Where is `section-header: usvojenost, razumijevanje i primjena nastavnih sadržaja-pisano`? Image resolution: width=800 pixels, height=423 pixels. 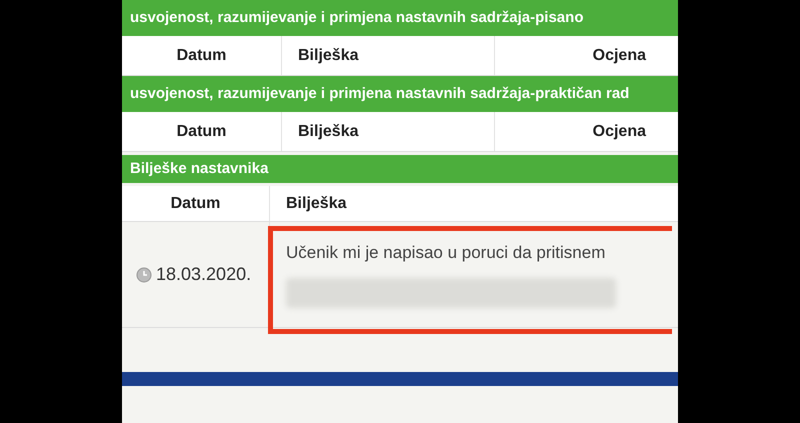
section-header: usvojenost, razumijevanje i primjena nastavnih sadržaja-pisano is located at coordinates (400, 18).